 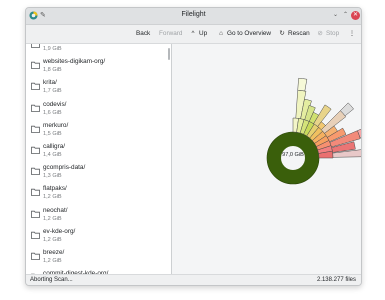 What do you see at coordinates (96, 237) in the screenshot?
I see `list-item: ev-kde-org/1,2 GiB` at bounding box center [96, 237].